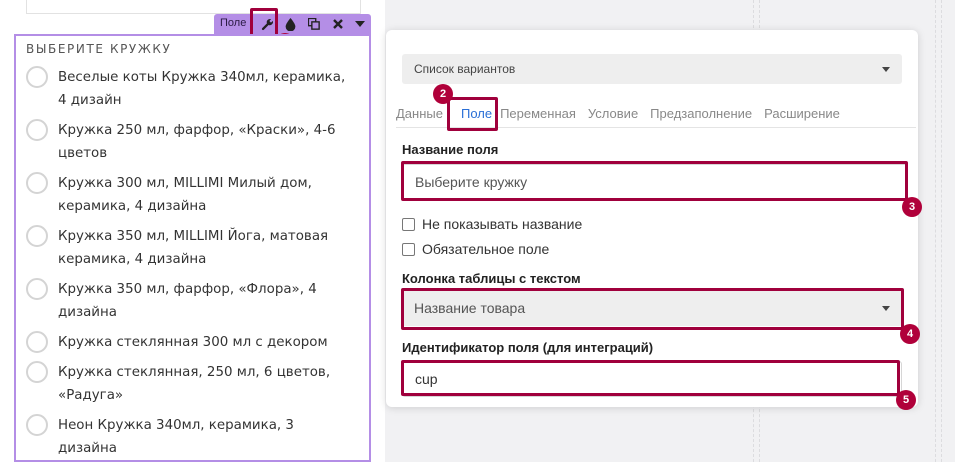 The height and width of the screenshot is (462, 955). I want to click on badge-3: 3, so click(912, 207).